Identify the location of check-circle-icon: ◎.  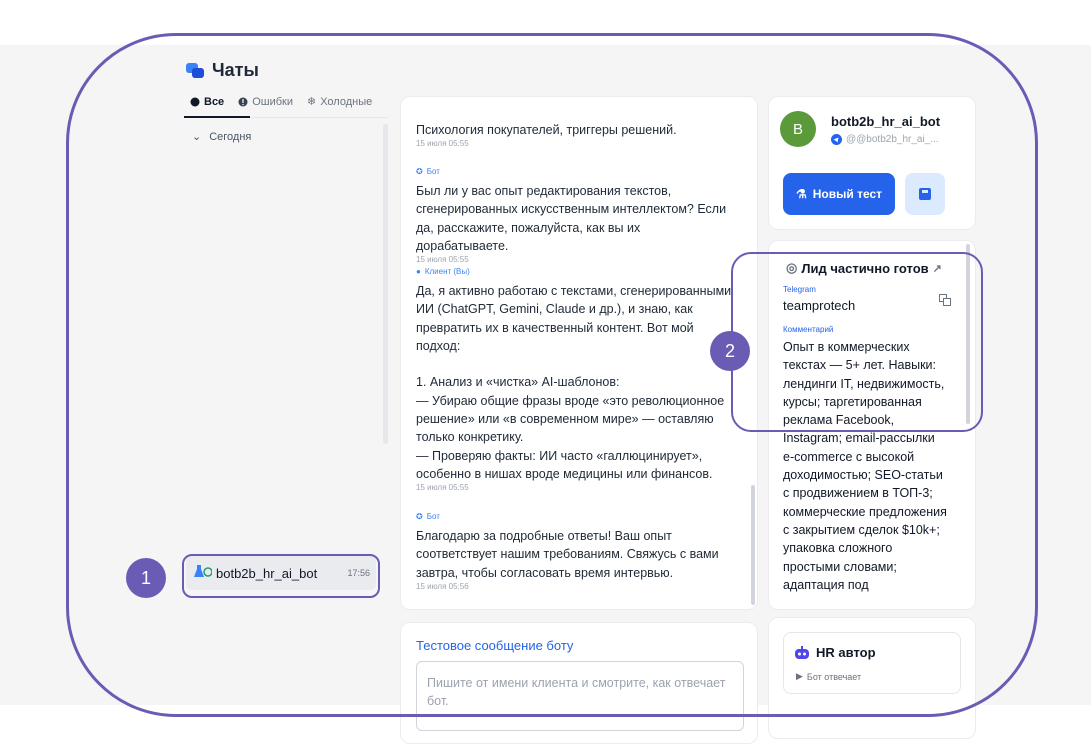
(792, 267).